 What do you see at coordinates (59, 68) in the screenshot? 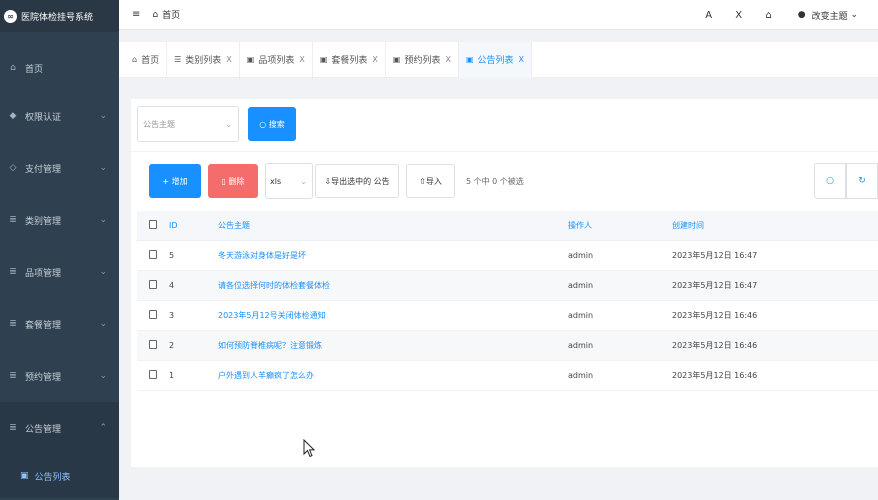
I see `sidebar-item-home: ⌂ 首页` at bounding box center [59, 68].